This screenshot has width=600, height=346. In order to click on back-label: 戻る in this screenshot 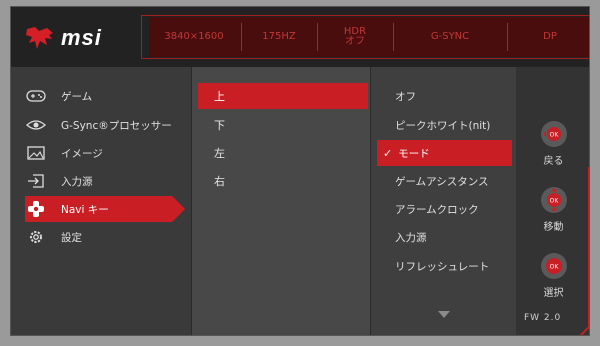, I will do `click(553, 161)`.